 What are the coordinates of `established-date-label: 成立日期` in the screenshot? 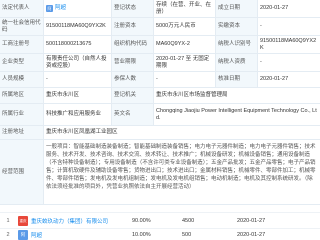 It's located at (237, 9).